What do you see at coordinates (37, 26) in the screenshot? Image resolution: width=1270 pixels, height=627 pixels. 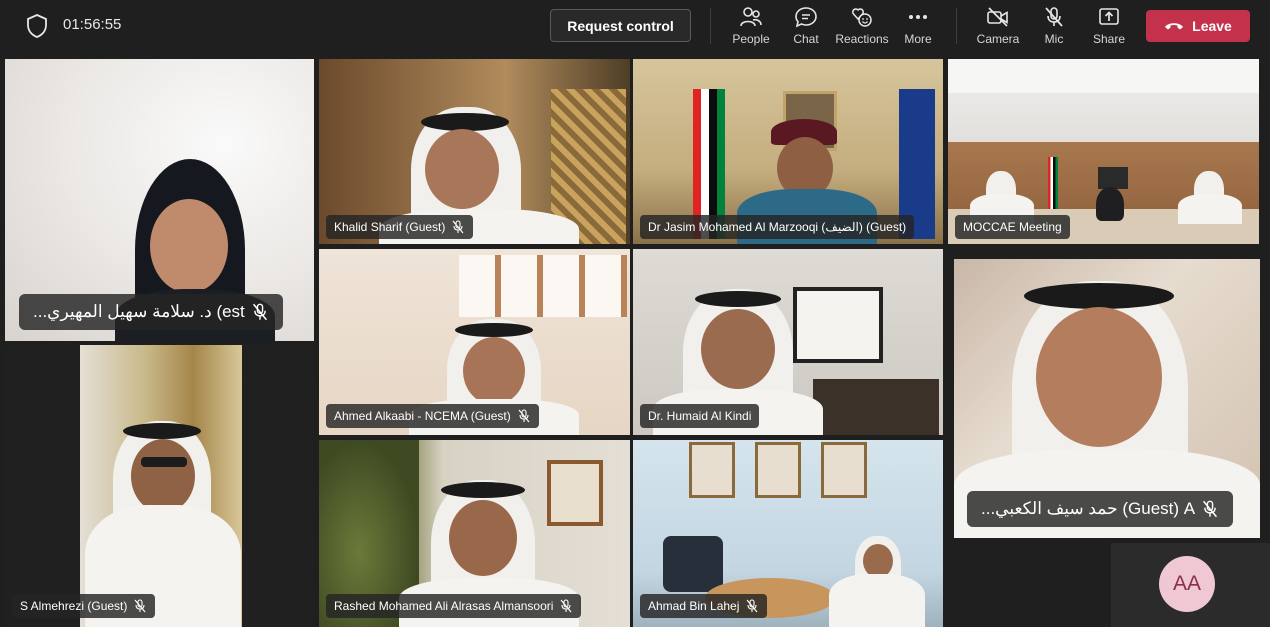 I see `shield-icon` at bounding box center [37, 26].